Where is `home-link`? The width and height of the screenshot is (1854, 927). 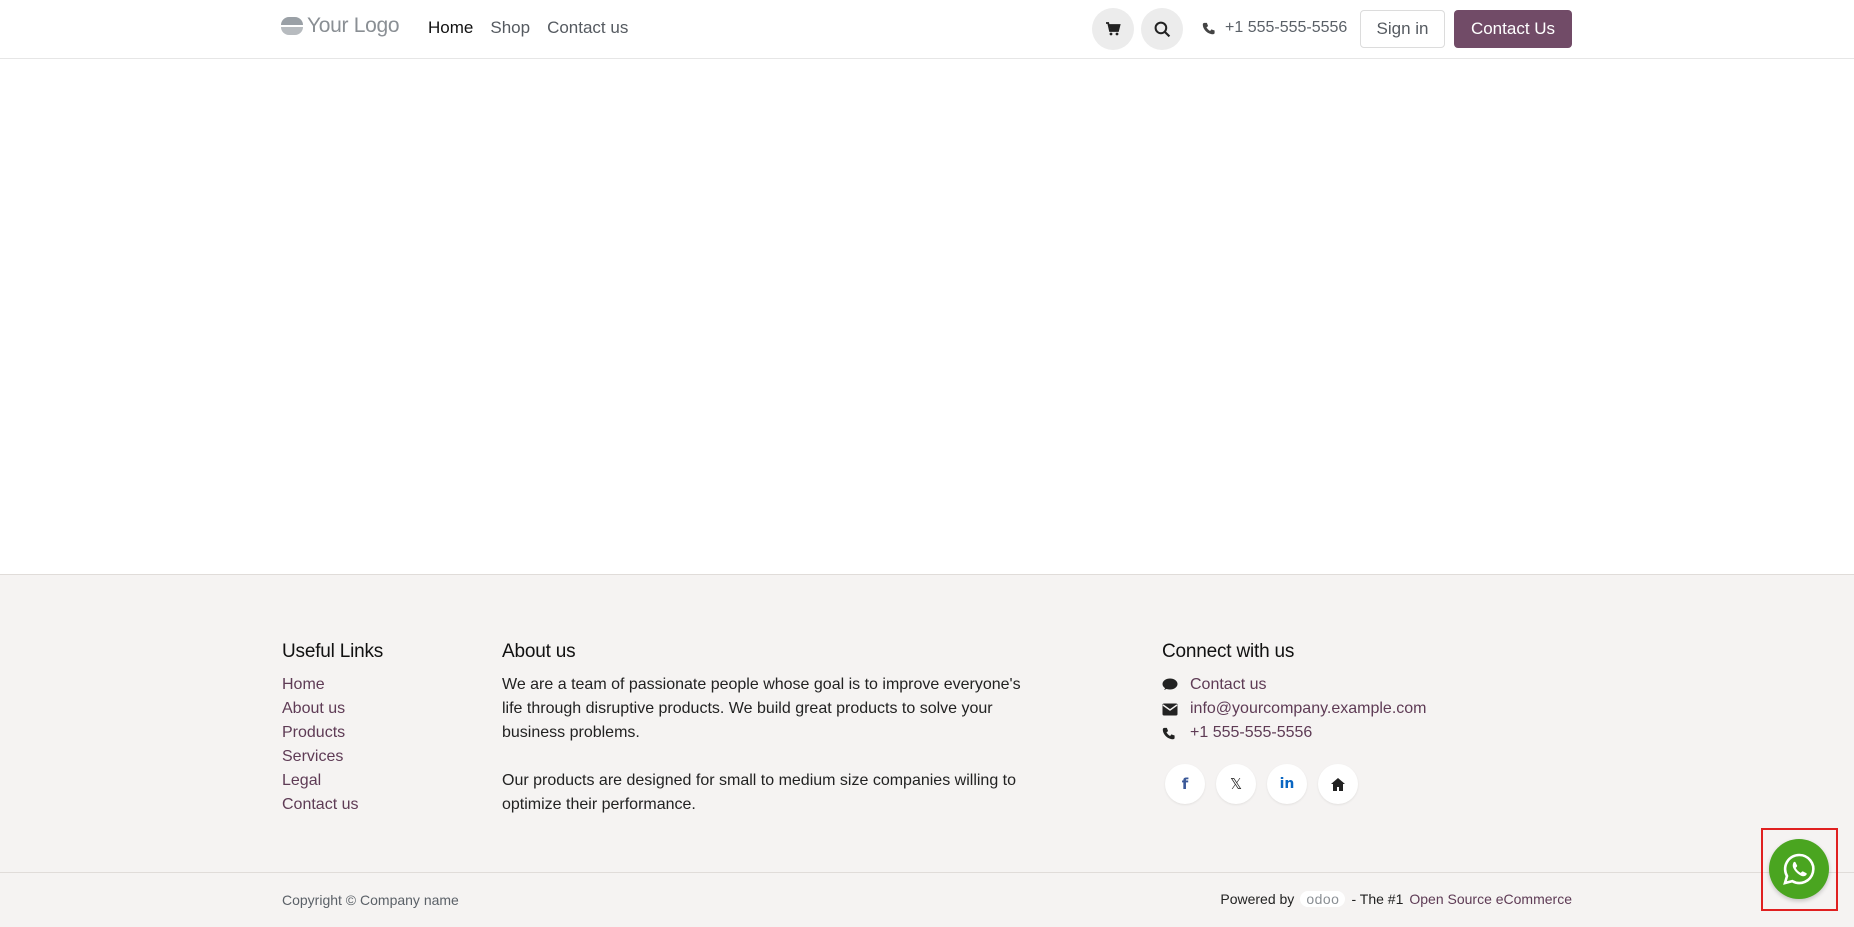
home-link is located at coordinates (1338, 784).